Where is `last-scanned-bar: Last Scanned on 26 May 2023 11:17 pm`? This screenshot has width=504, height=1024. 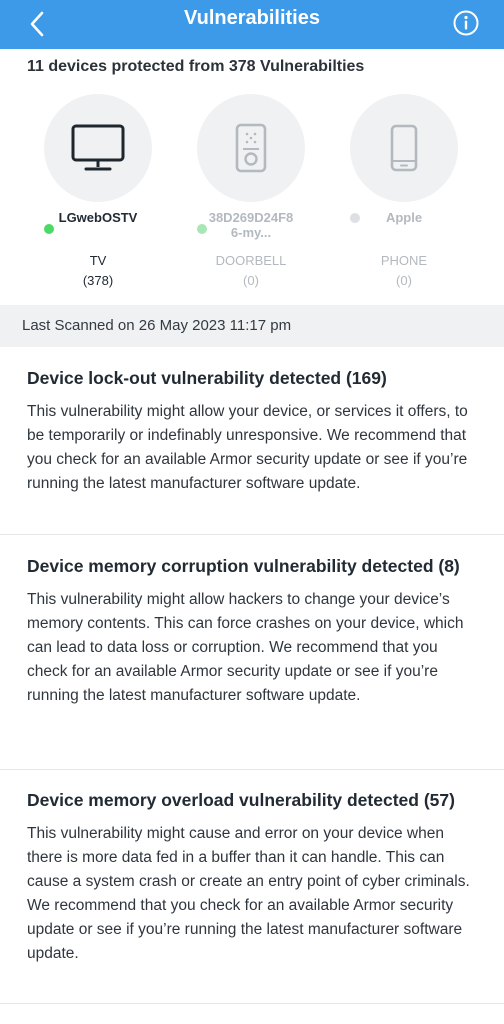
last-scanned-bar: Last Scanned on 26 May 2023 11:17 pm is located at coordinates (252, 326).